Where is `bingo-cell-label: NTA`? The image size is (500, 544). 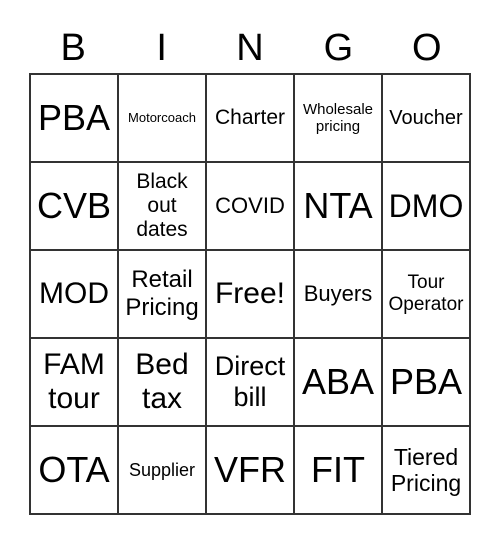 bingo-cell-label: NTA is located at coordinates (338, 206).